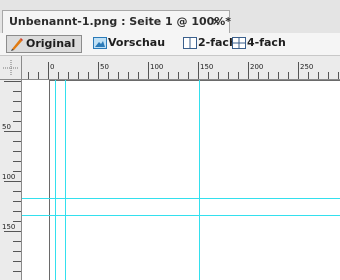  What do you see at coordinates (6, 127) in the screenshot?
I see `vertical-ruler-label: 50` at bounding box center [6, 127].